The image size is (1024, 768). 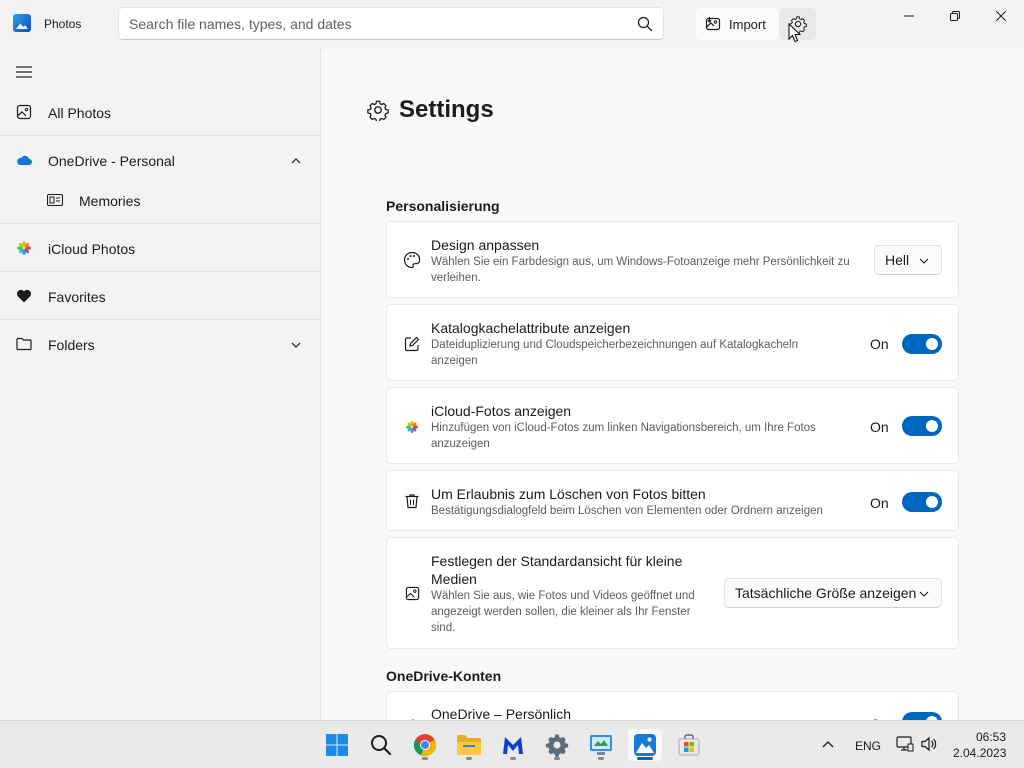 I want to click on setting-title: iCloud-Fotos anzeigen, so click(x=501, y=411).